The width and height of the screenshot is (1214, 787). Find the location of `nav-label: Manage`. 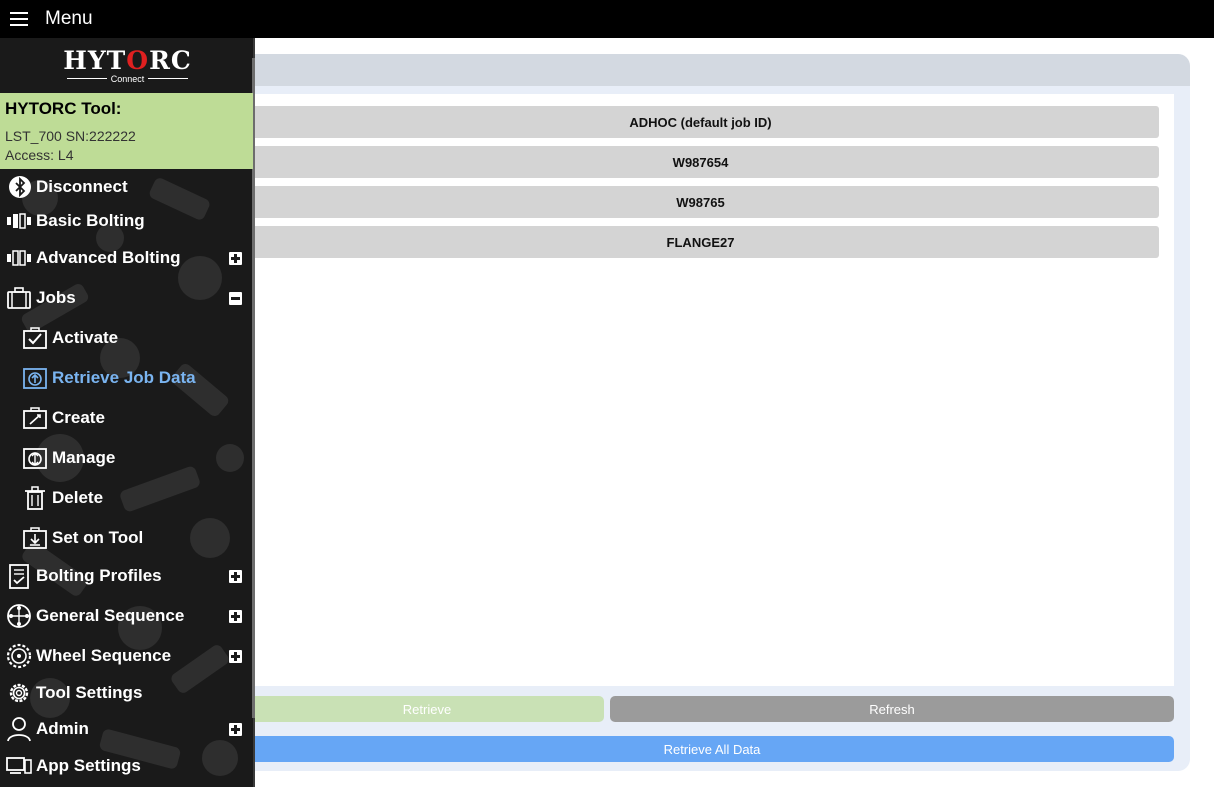

nav-label: Manage is located at coordinates (84, 457).